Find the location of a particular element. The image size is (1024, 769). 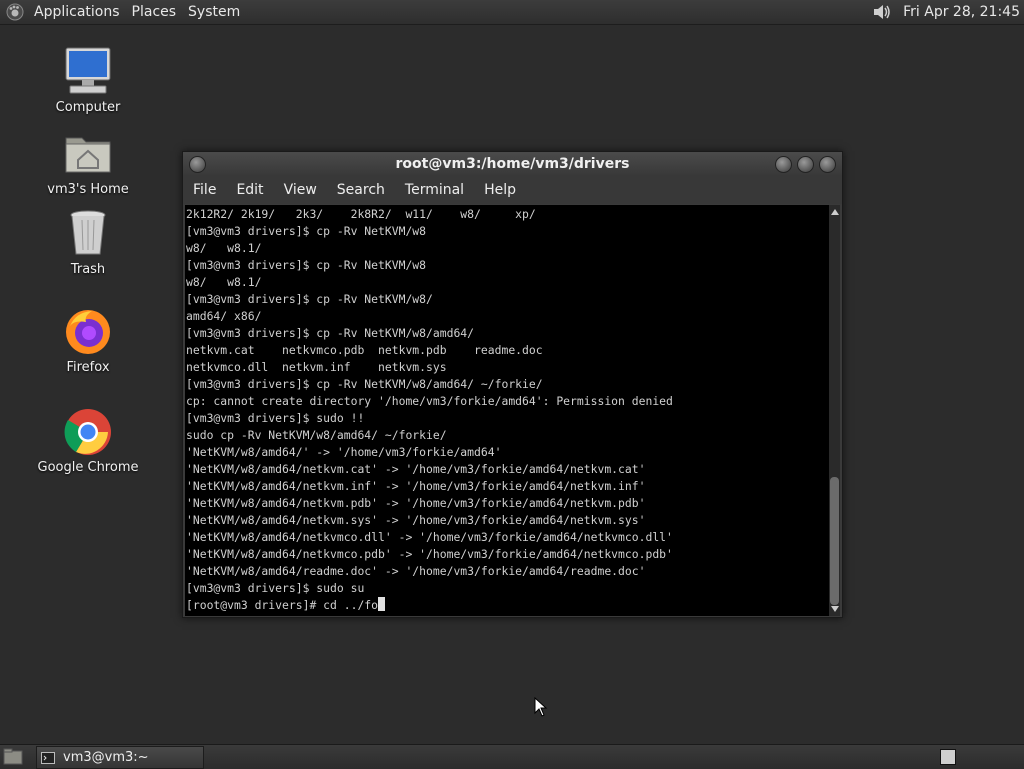

desktop-icon-trash: Trash is located at coordinates (88, 242).